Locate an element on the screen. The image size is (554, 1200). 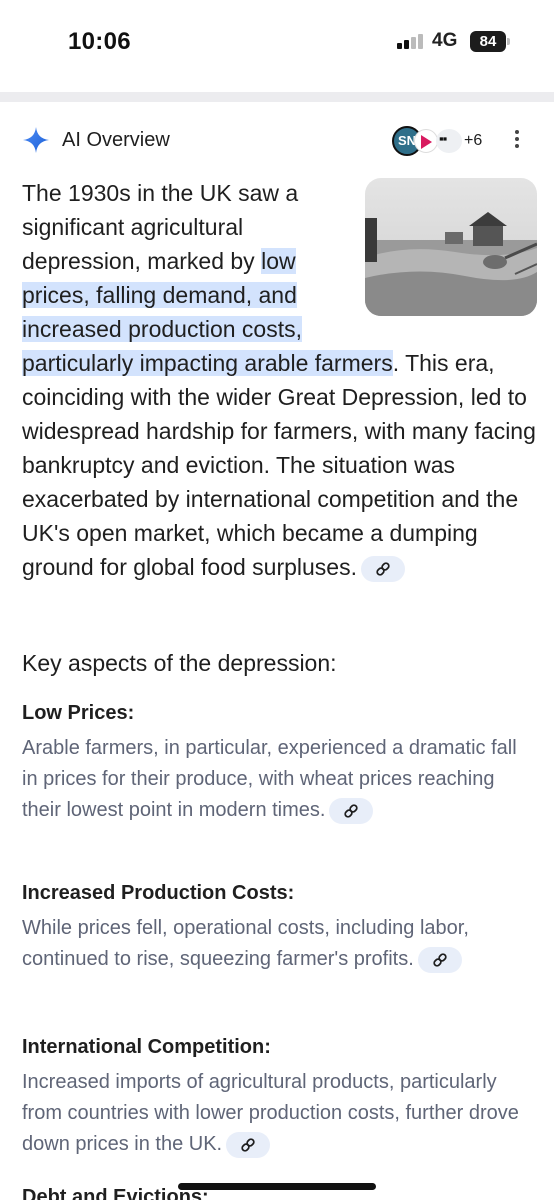
ai-overview-title: AI Overview is located at coordinates (116, 140).